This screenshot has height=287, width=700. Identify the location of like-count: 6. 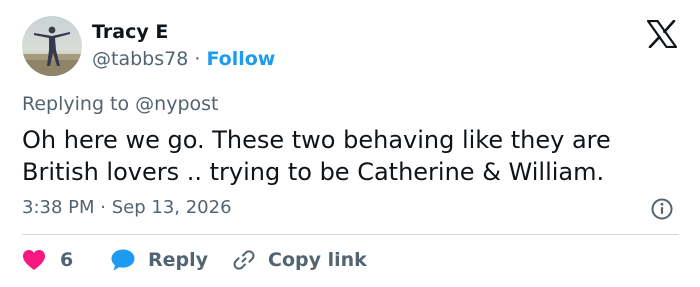
(67, 260).